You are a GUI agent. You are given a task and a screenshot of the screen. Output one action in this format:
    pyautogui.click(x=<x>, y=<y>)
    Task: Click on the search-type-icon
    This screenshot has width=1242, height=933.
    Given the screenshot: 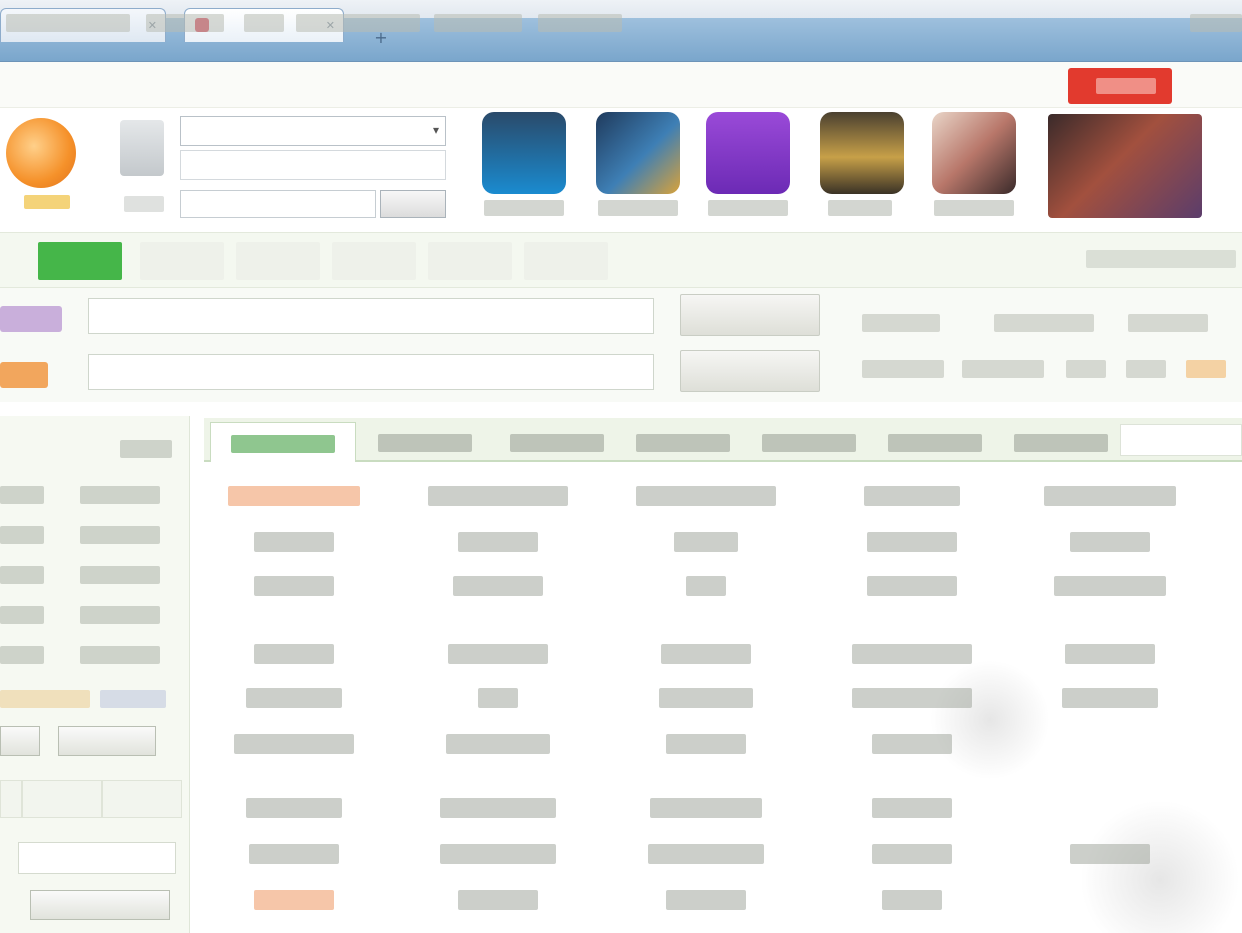 What is the action you would take?
    pyautogui.click(x=31, y=319)
    